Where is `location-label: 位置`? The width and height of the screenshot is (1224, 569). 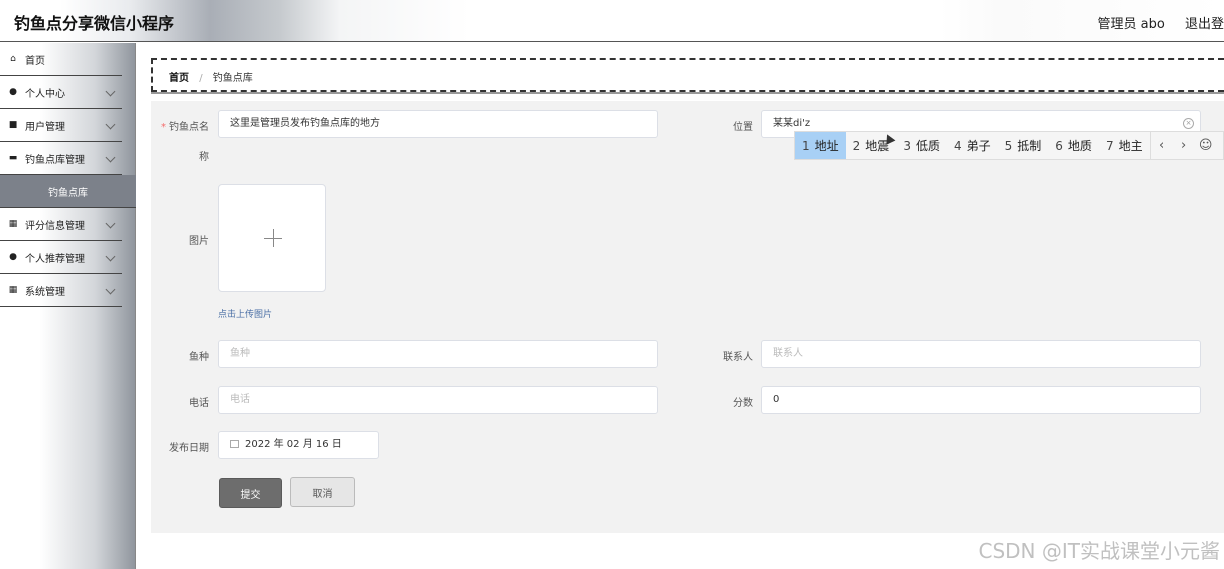 location-label: 位置 is located at coordinates (743, 127).